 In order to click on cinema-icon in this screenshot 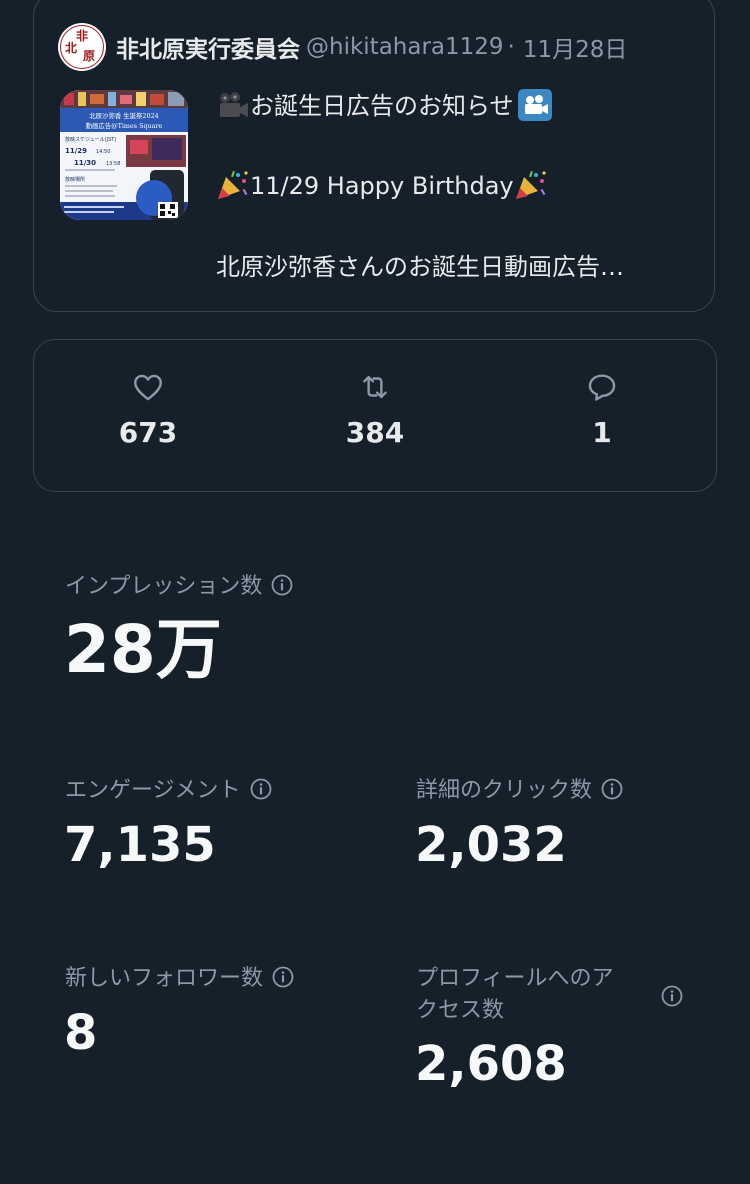, I will do `click(534, 105)`.